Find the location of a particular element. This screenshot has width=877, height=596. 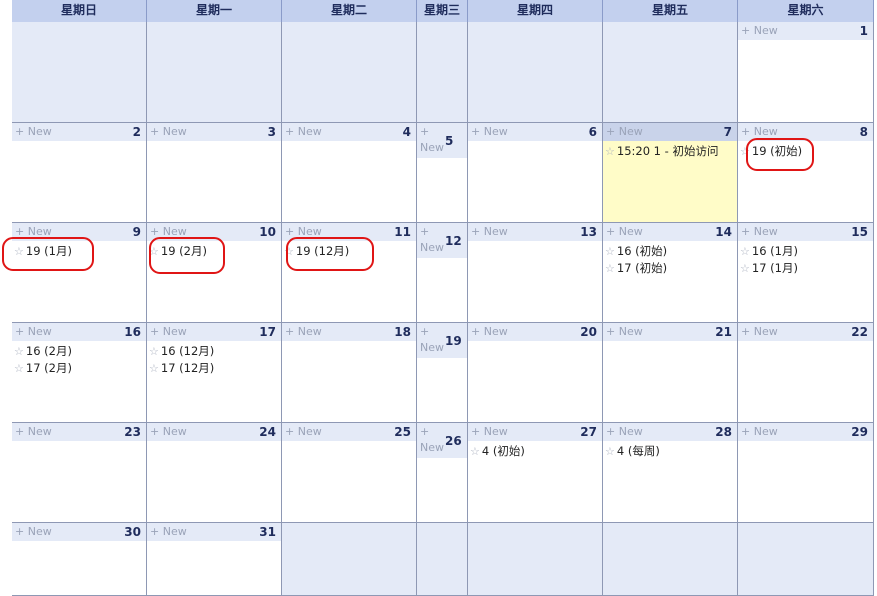

event-item: ☆ 4 (初始) is located at coordinates (535, 451).